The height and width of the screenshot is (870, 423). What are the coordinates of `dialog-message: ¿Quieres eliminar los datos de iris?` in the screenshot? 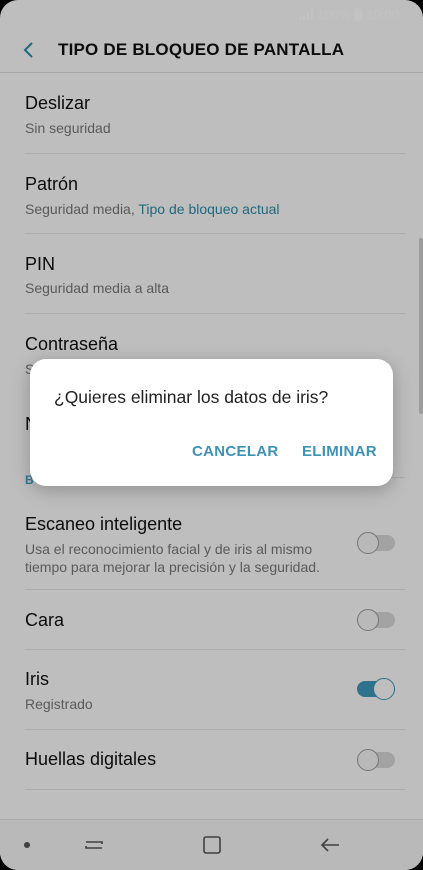 It's located at (191, 397).